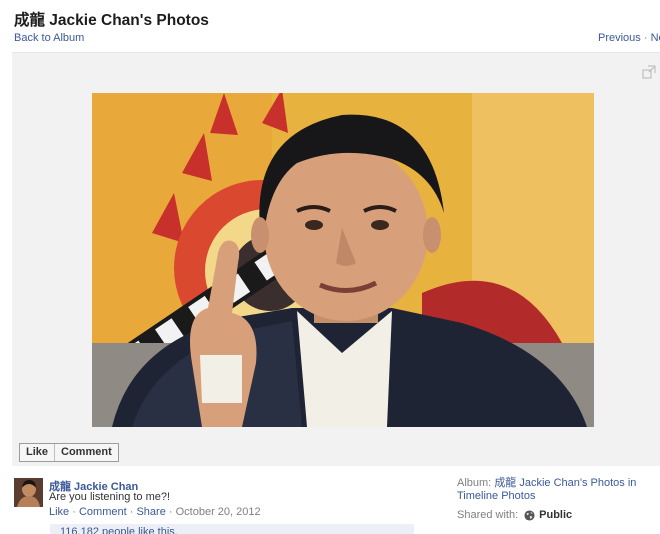 This screenshot has height=534, width=660. What do you see at coordinates (555, 515) in the screenshot?
I see `privacy-public: Public` at bounding box center [555, 515].